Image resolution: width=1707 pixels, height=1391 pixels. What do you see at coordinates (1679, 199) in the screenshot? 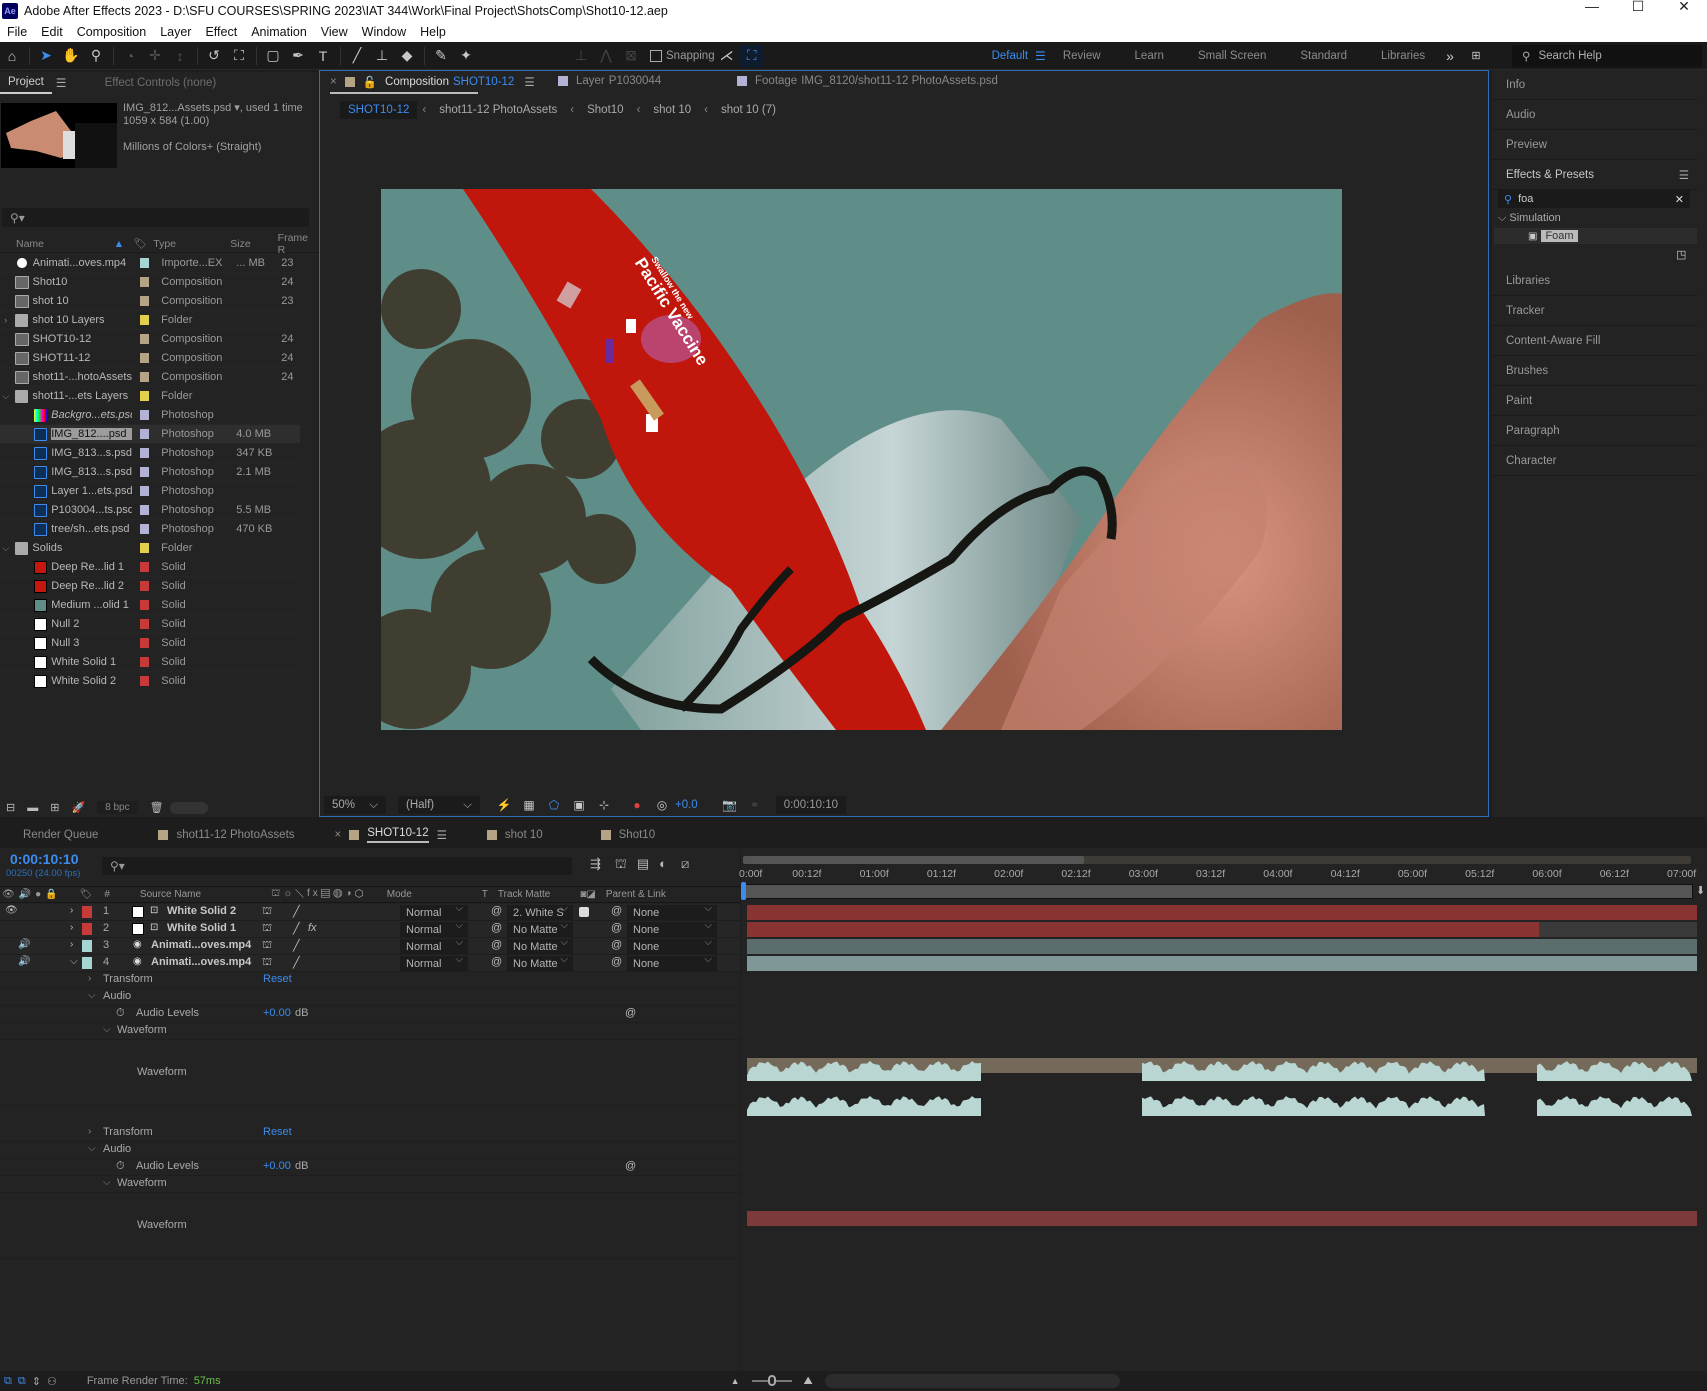
I see `clear-search-icon: ✕` at bounding box center [1679, 199].